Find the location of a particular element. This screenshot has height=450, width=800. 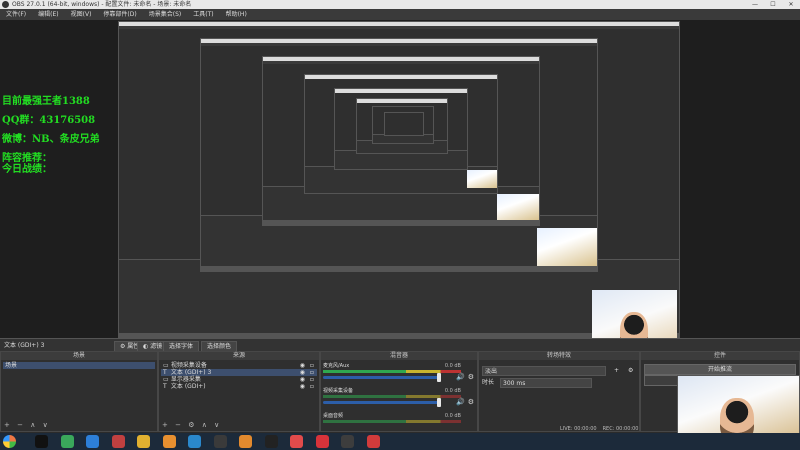

close-button: ✕ is located at coordinates (791, 4).